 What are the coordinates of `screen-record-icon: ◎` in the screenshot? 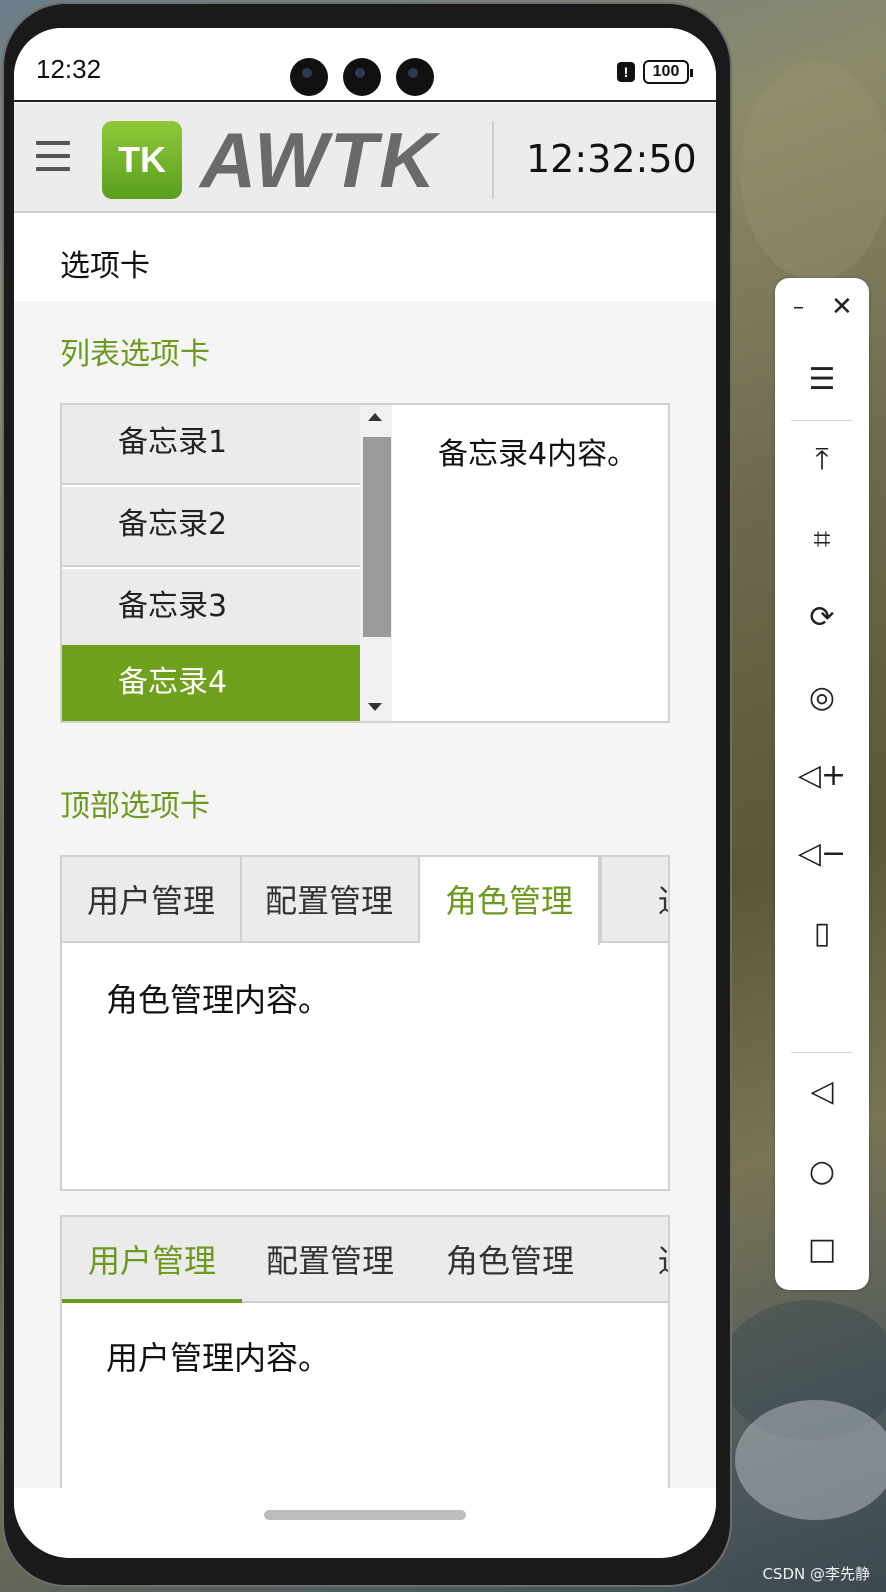 It's located at (822, 698).